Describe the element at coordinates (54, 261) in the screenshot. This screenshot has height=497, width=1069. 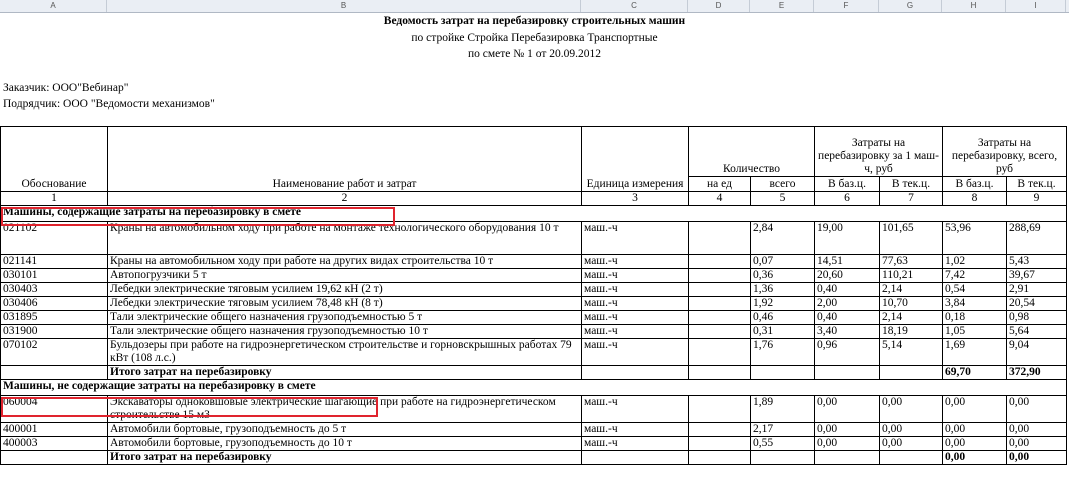
I see `code-cell: 021141` at that location.